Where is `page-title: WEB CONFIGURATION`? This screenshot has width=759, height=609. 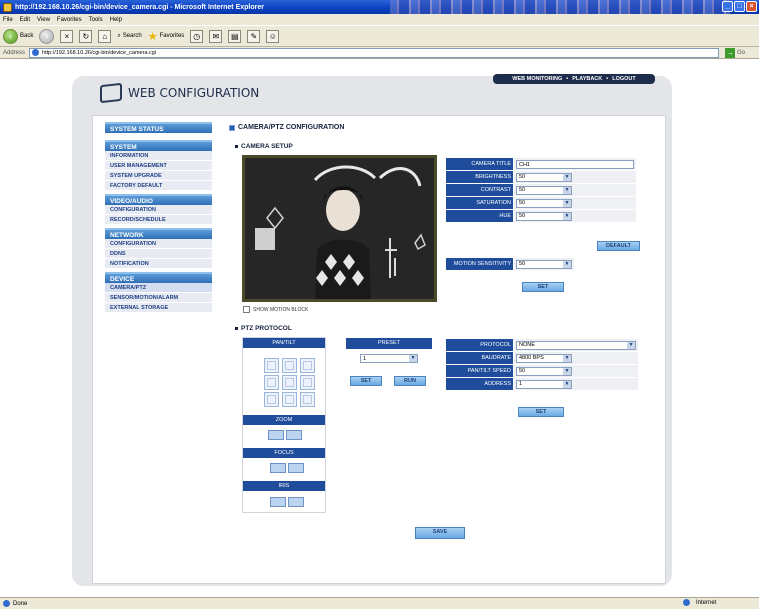
page-title: WEB CONFIGURATION is located at coordinates (194, 93).